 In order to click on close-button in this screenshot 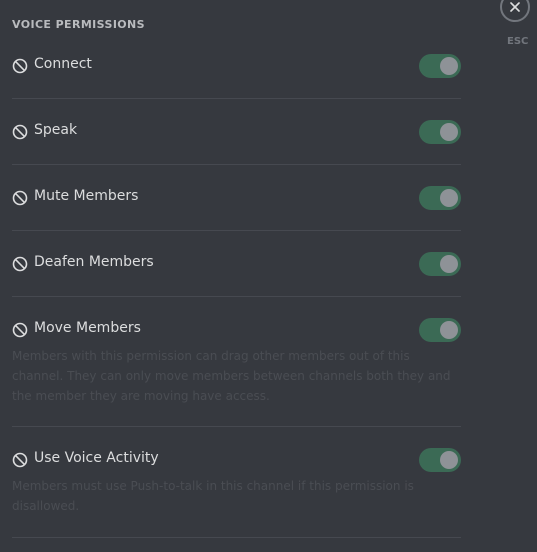, I will do `click(515, 11)`.